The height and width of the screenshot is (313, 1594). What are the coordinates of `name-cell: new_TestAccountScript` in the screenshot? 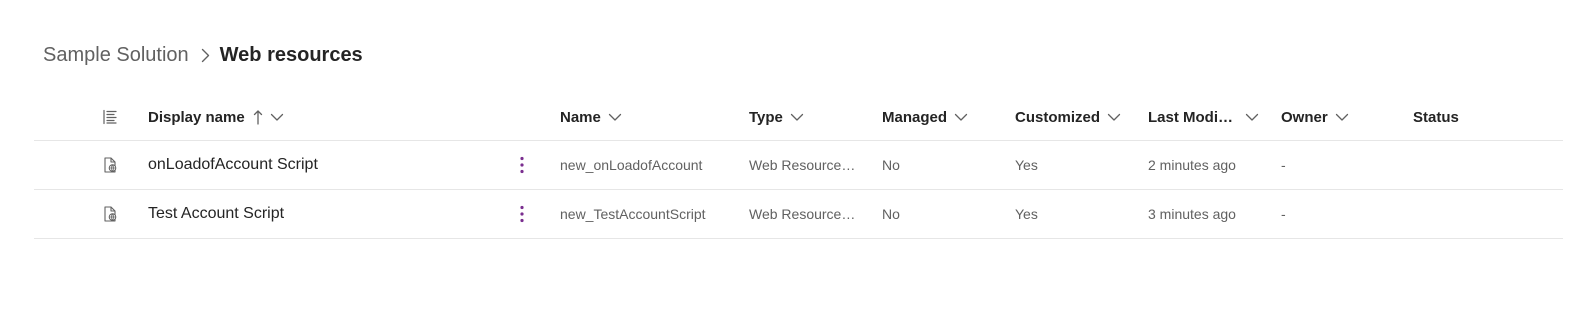 It's located at (633, 214).